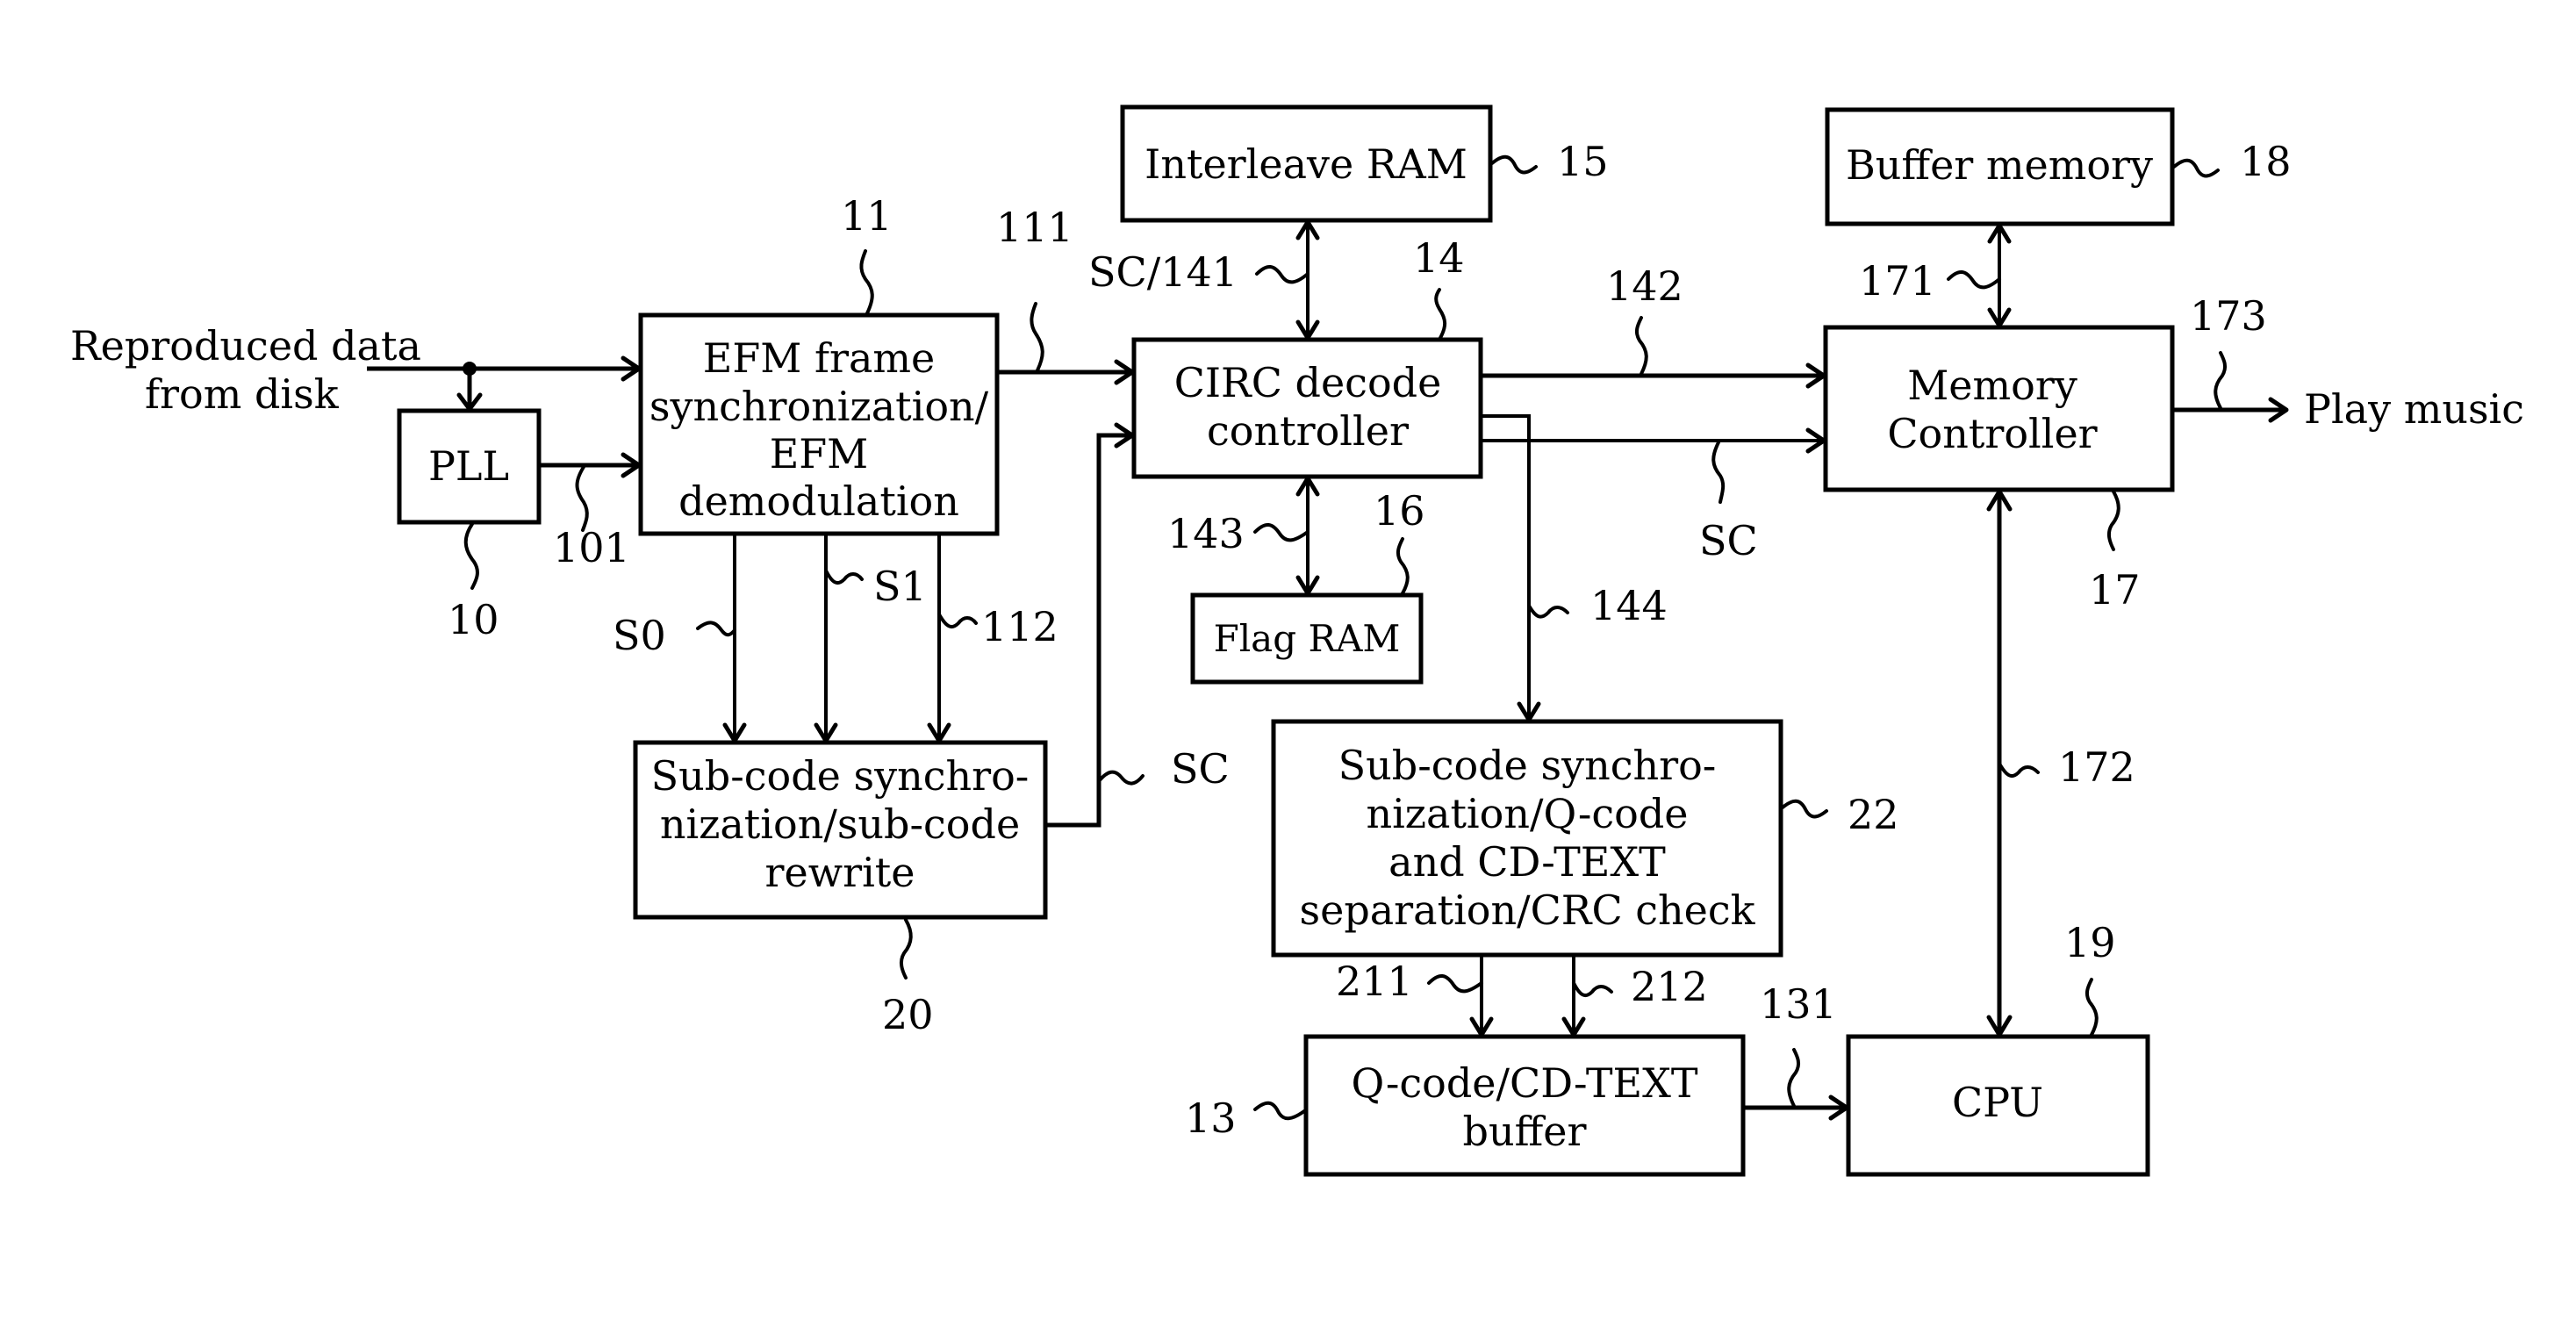 Image resolution: width=2576 pixels, height=1342 pixels. I want to click on signal-112: 112, so click(1020, 626).